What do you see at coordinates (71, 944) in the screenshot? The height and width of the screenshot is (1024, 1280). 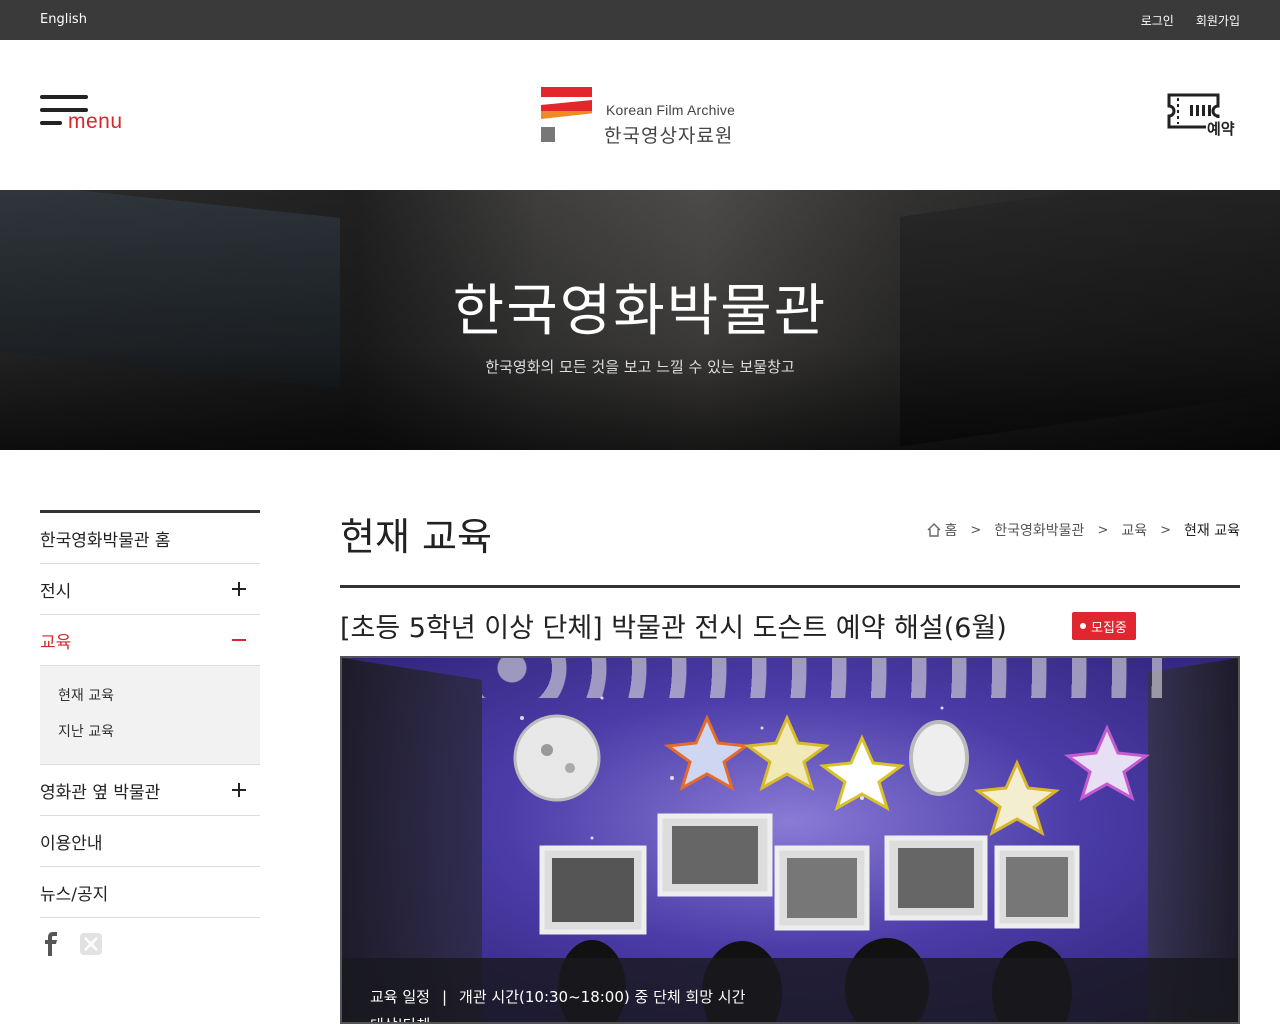 I see `sns-links` at bounding box center [71, 944].